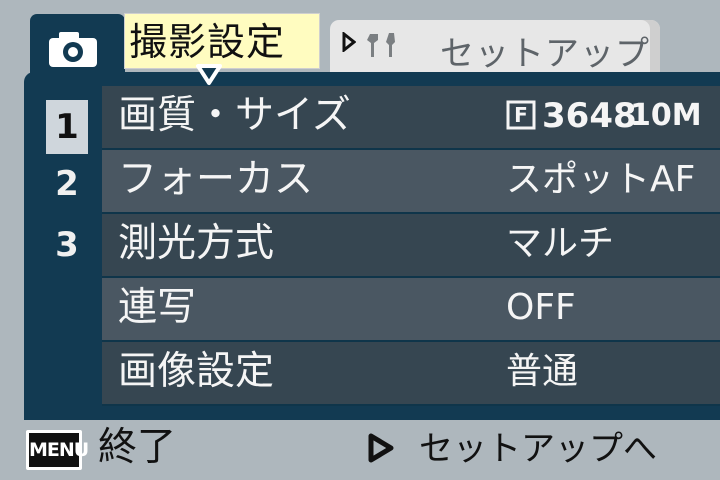 The height and width of the screenshot is (480, 720). Describe the element at coordinates (666, 115) in the screenshot. I see `quality-size-megapixels: 10M` at that location.